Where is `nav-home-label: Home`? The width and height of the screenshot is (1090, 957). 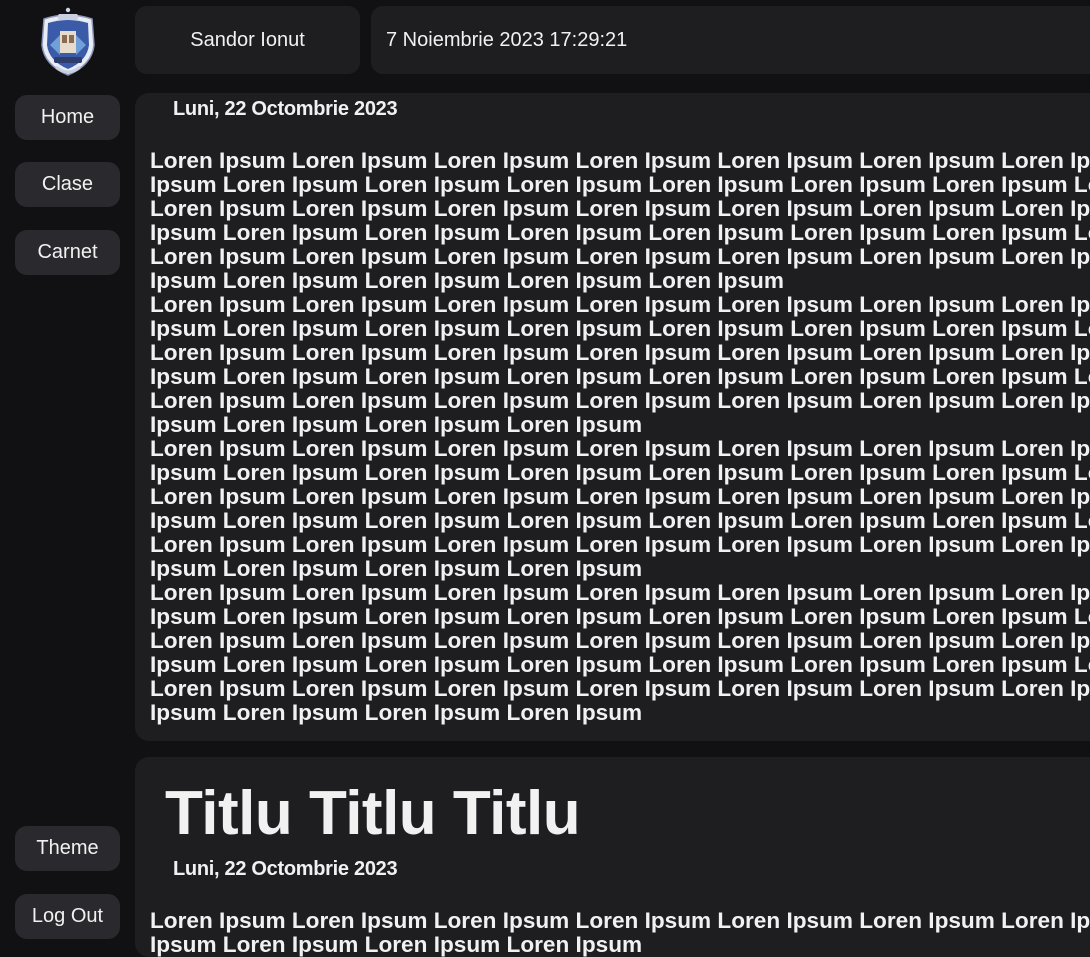
nav-home-label: Home is located at coordinates (67, 117).